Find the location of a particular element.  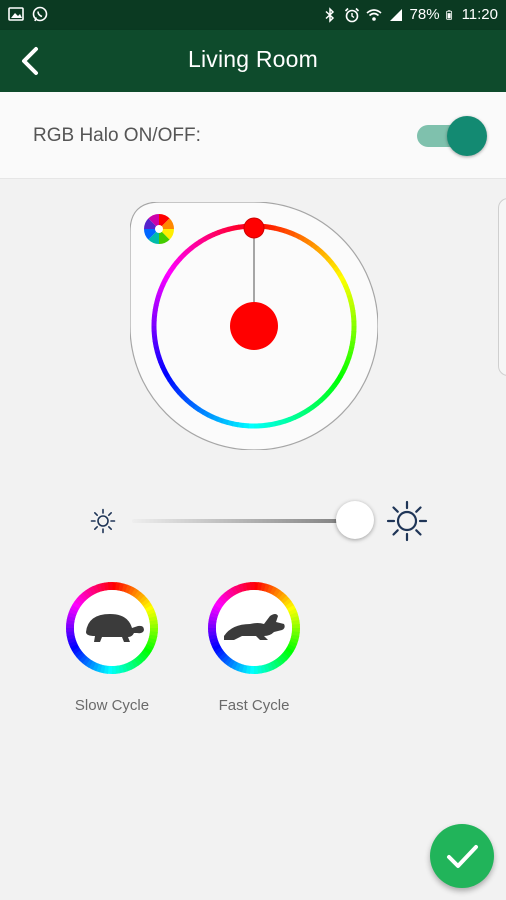

app-bar: Living Room is located at coordinates (253, 61).